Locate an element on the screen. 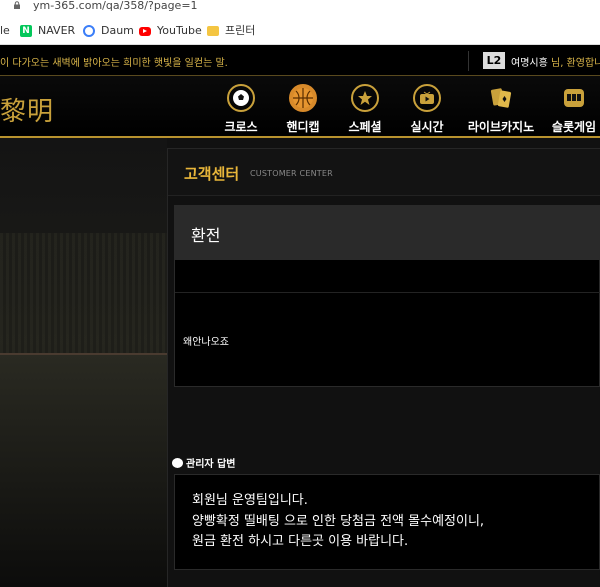  bookmark-youtube: YouTube is located at coordinates (170, 31).